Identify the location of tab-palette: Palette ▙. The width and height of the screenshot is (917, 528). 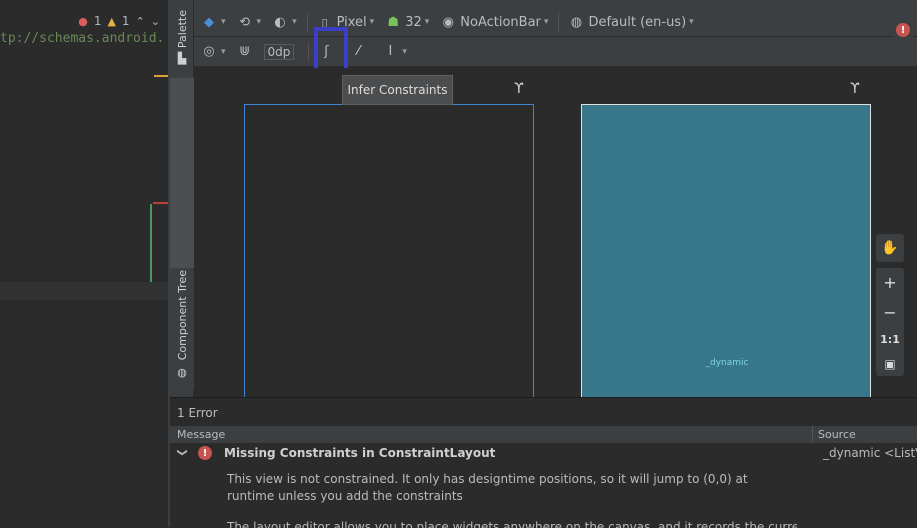
(182, 43).